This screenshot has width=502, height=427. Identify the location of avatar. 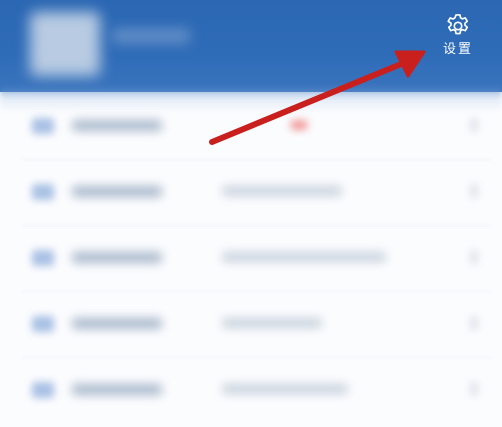
(65, 44).